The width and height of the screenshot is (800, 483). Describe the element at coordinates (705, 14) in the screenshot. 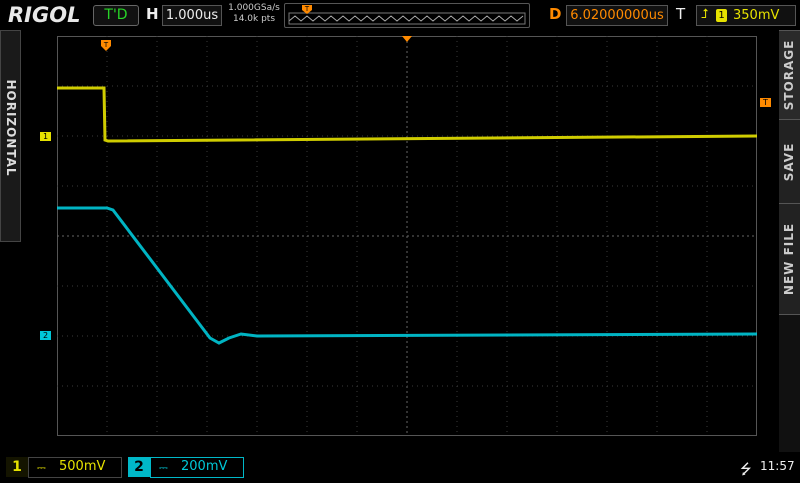

I see `rising-edge-icon: ⮥` at that location.